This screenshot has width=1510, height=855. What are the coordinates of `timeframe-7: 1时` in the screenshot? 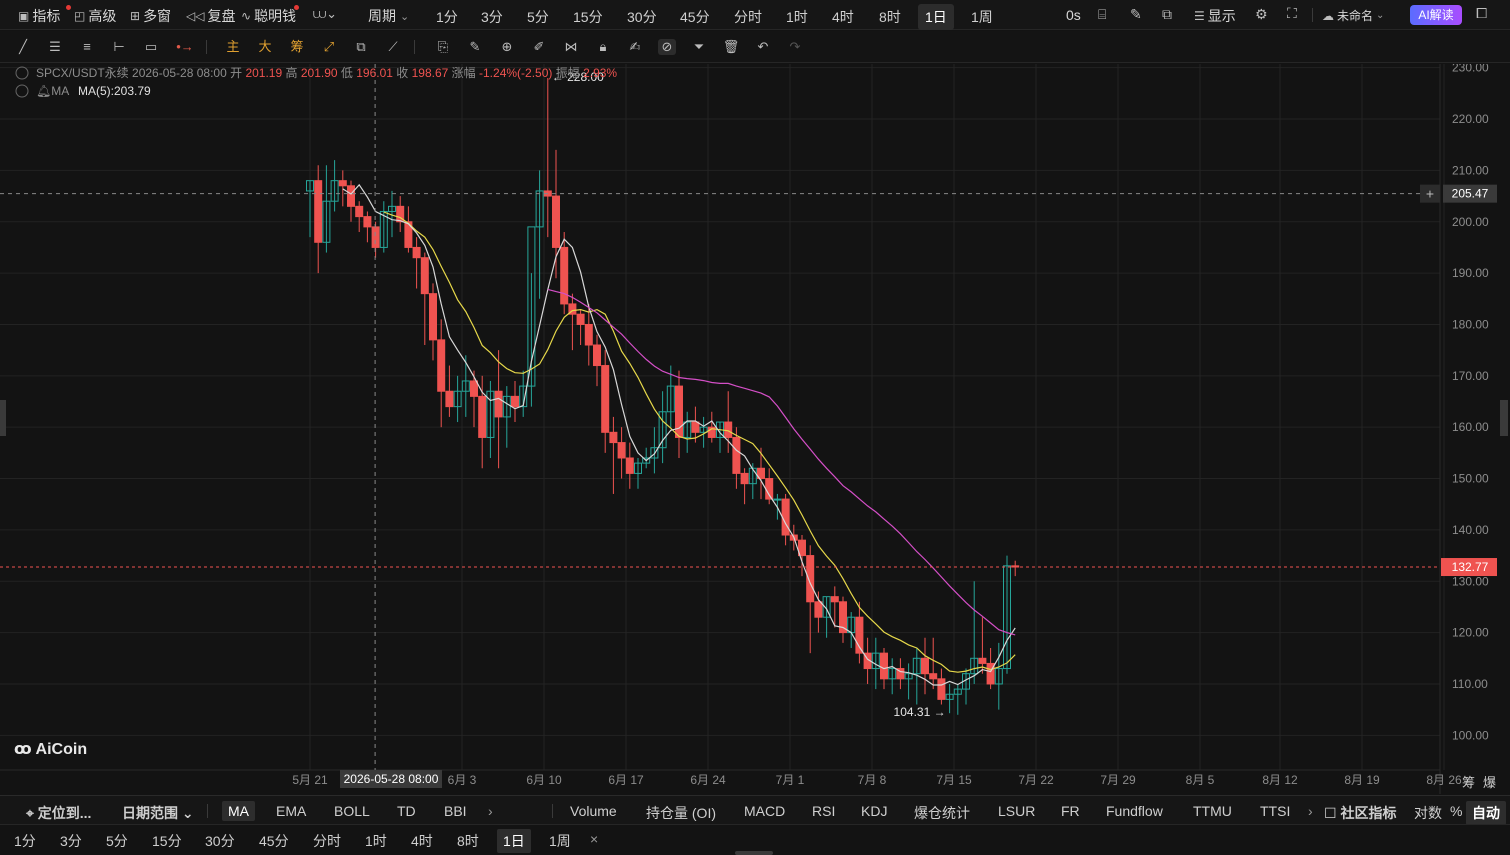 It's located at (376, 841).